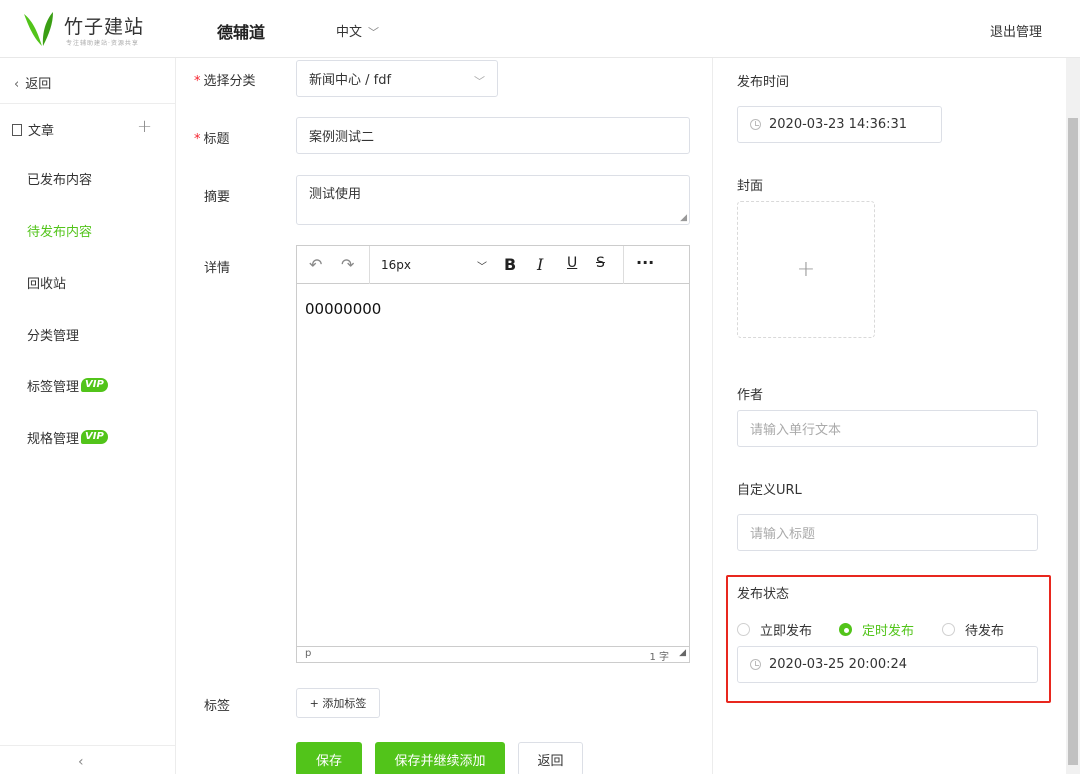 This screenshot has width=1080, height=774. Describe the element at coordinates (838, 664) in the screenshot. I see `scheduled-time-value: 2020-03-25 20:00:24` at that location.